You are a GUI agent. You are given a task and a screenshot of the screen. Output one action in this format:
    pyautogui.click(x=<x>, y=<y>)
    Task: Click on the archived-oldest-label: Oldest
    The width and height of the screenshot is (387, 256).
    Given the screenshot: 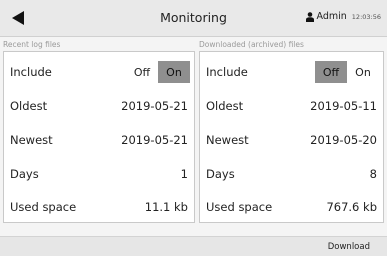 What is the action you would take?
    pyautogui.click(x=225, y=106)
    